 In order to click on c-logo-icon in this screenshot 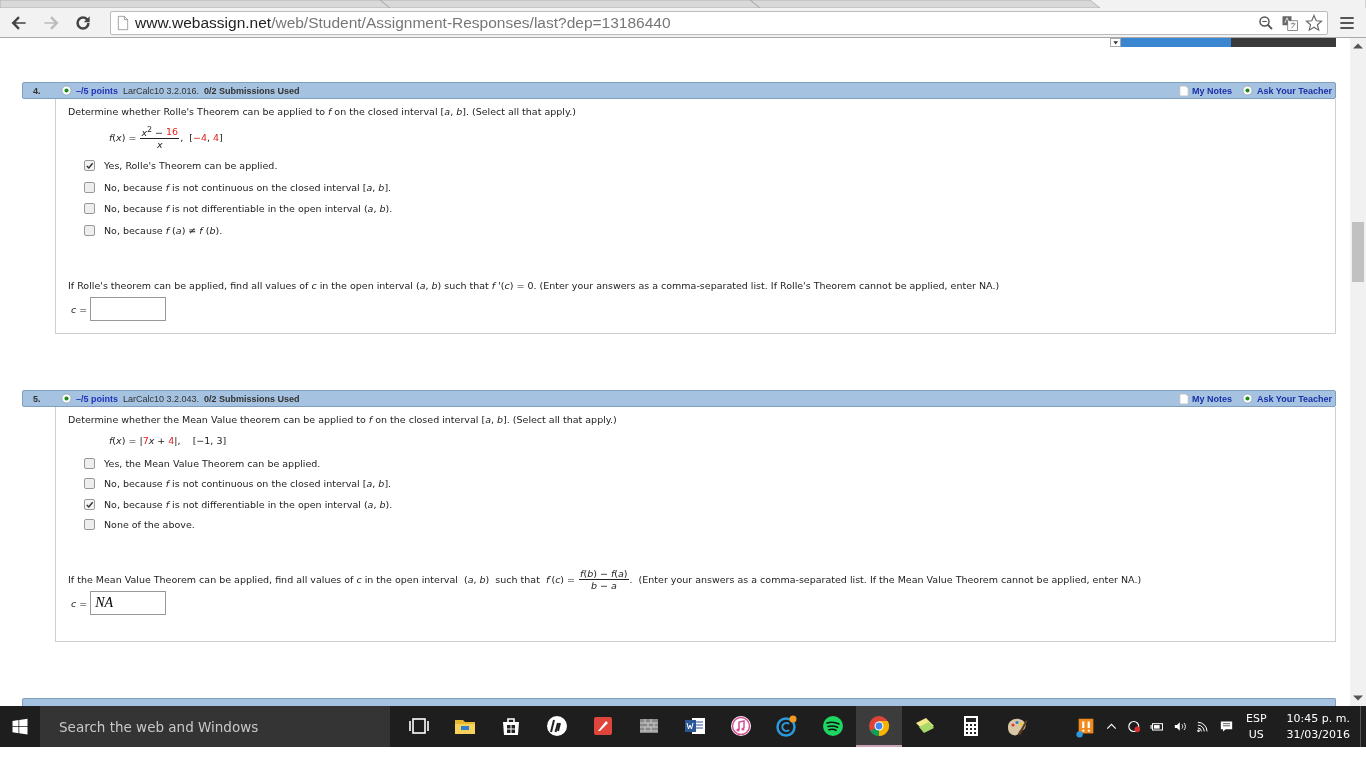, I will do `click(787, 725)`.